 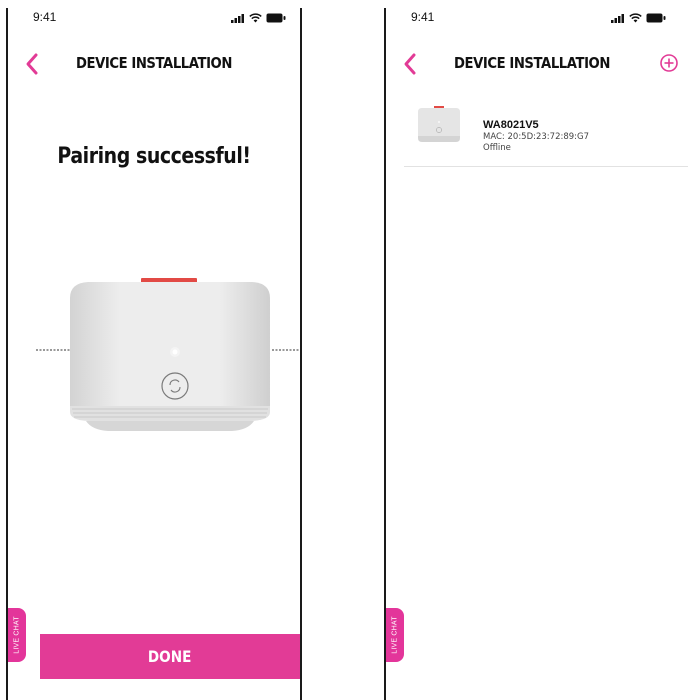 I want to click on done-button-label: DONE, so click(x=170, y=656).